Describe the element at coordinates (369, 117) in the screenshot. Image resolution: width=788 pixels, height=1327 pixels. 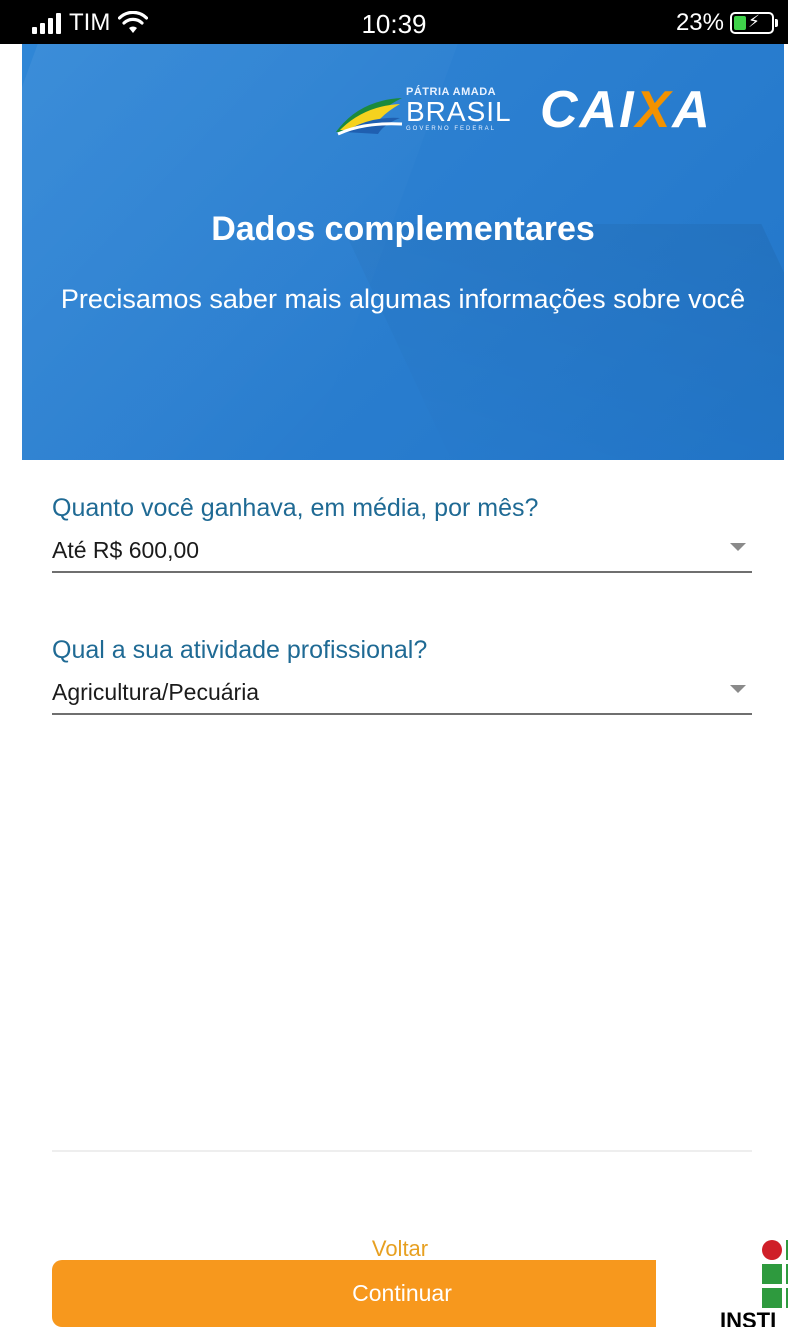
I see `brasil-flag-icon` at that location.